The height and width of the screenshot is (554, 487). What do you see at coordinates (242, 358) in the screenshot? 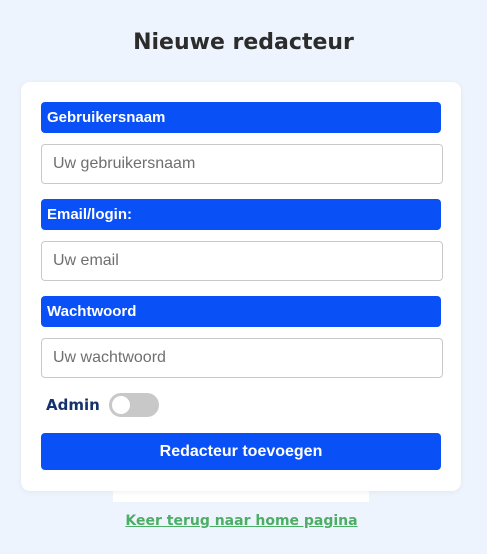
I see `password-input` at bounding box center [242, 358].